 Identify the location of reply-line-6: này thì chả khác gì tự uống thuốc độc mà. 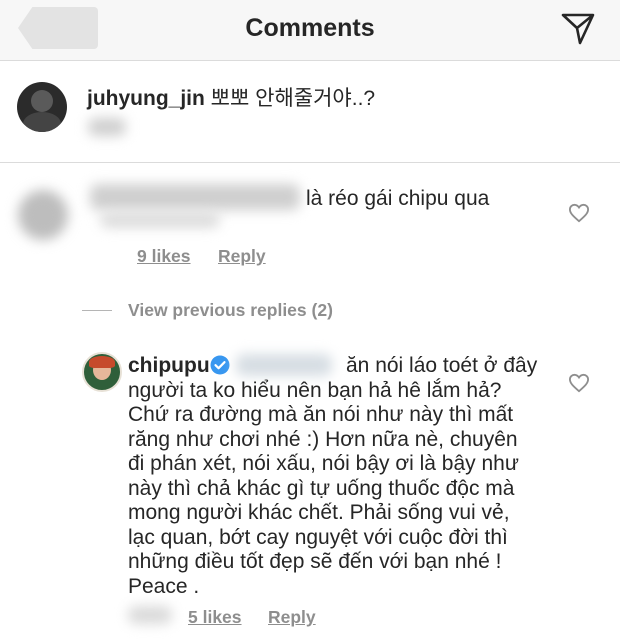
(321, 488).